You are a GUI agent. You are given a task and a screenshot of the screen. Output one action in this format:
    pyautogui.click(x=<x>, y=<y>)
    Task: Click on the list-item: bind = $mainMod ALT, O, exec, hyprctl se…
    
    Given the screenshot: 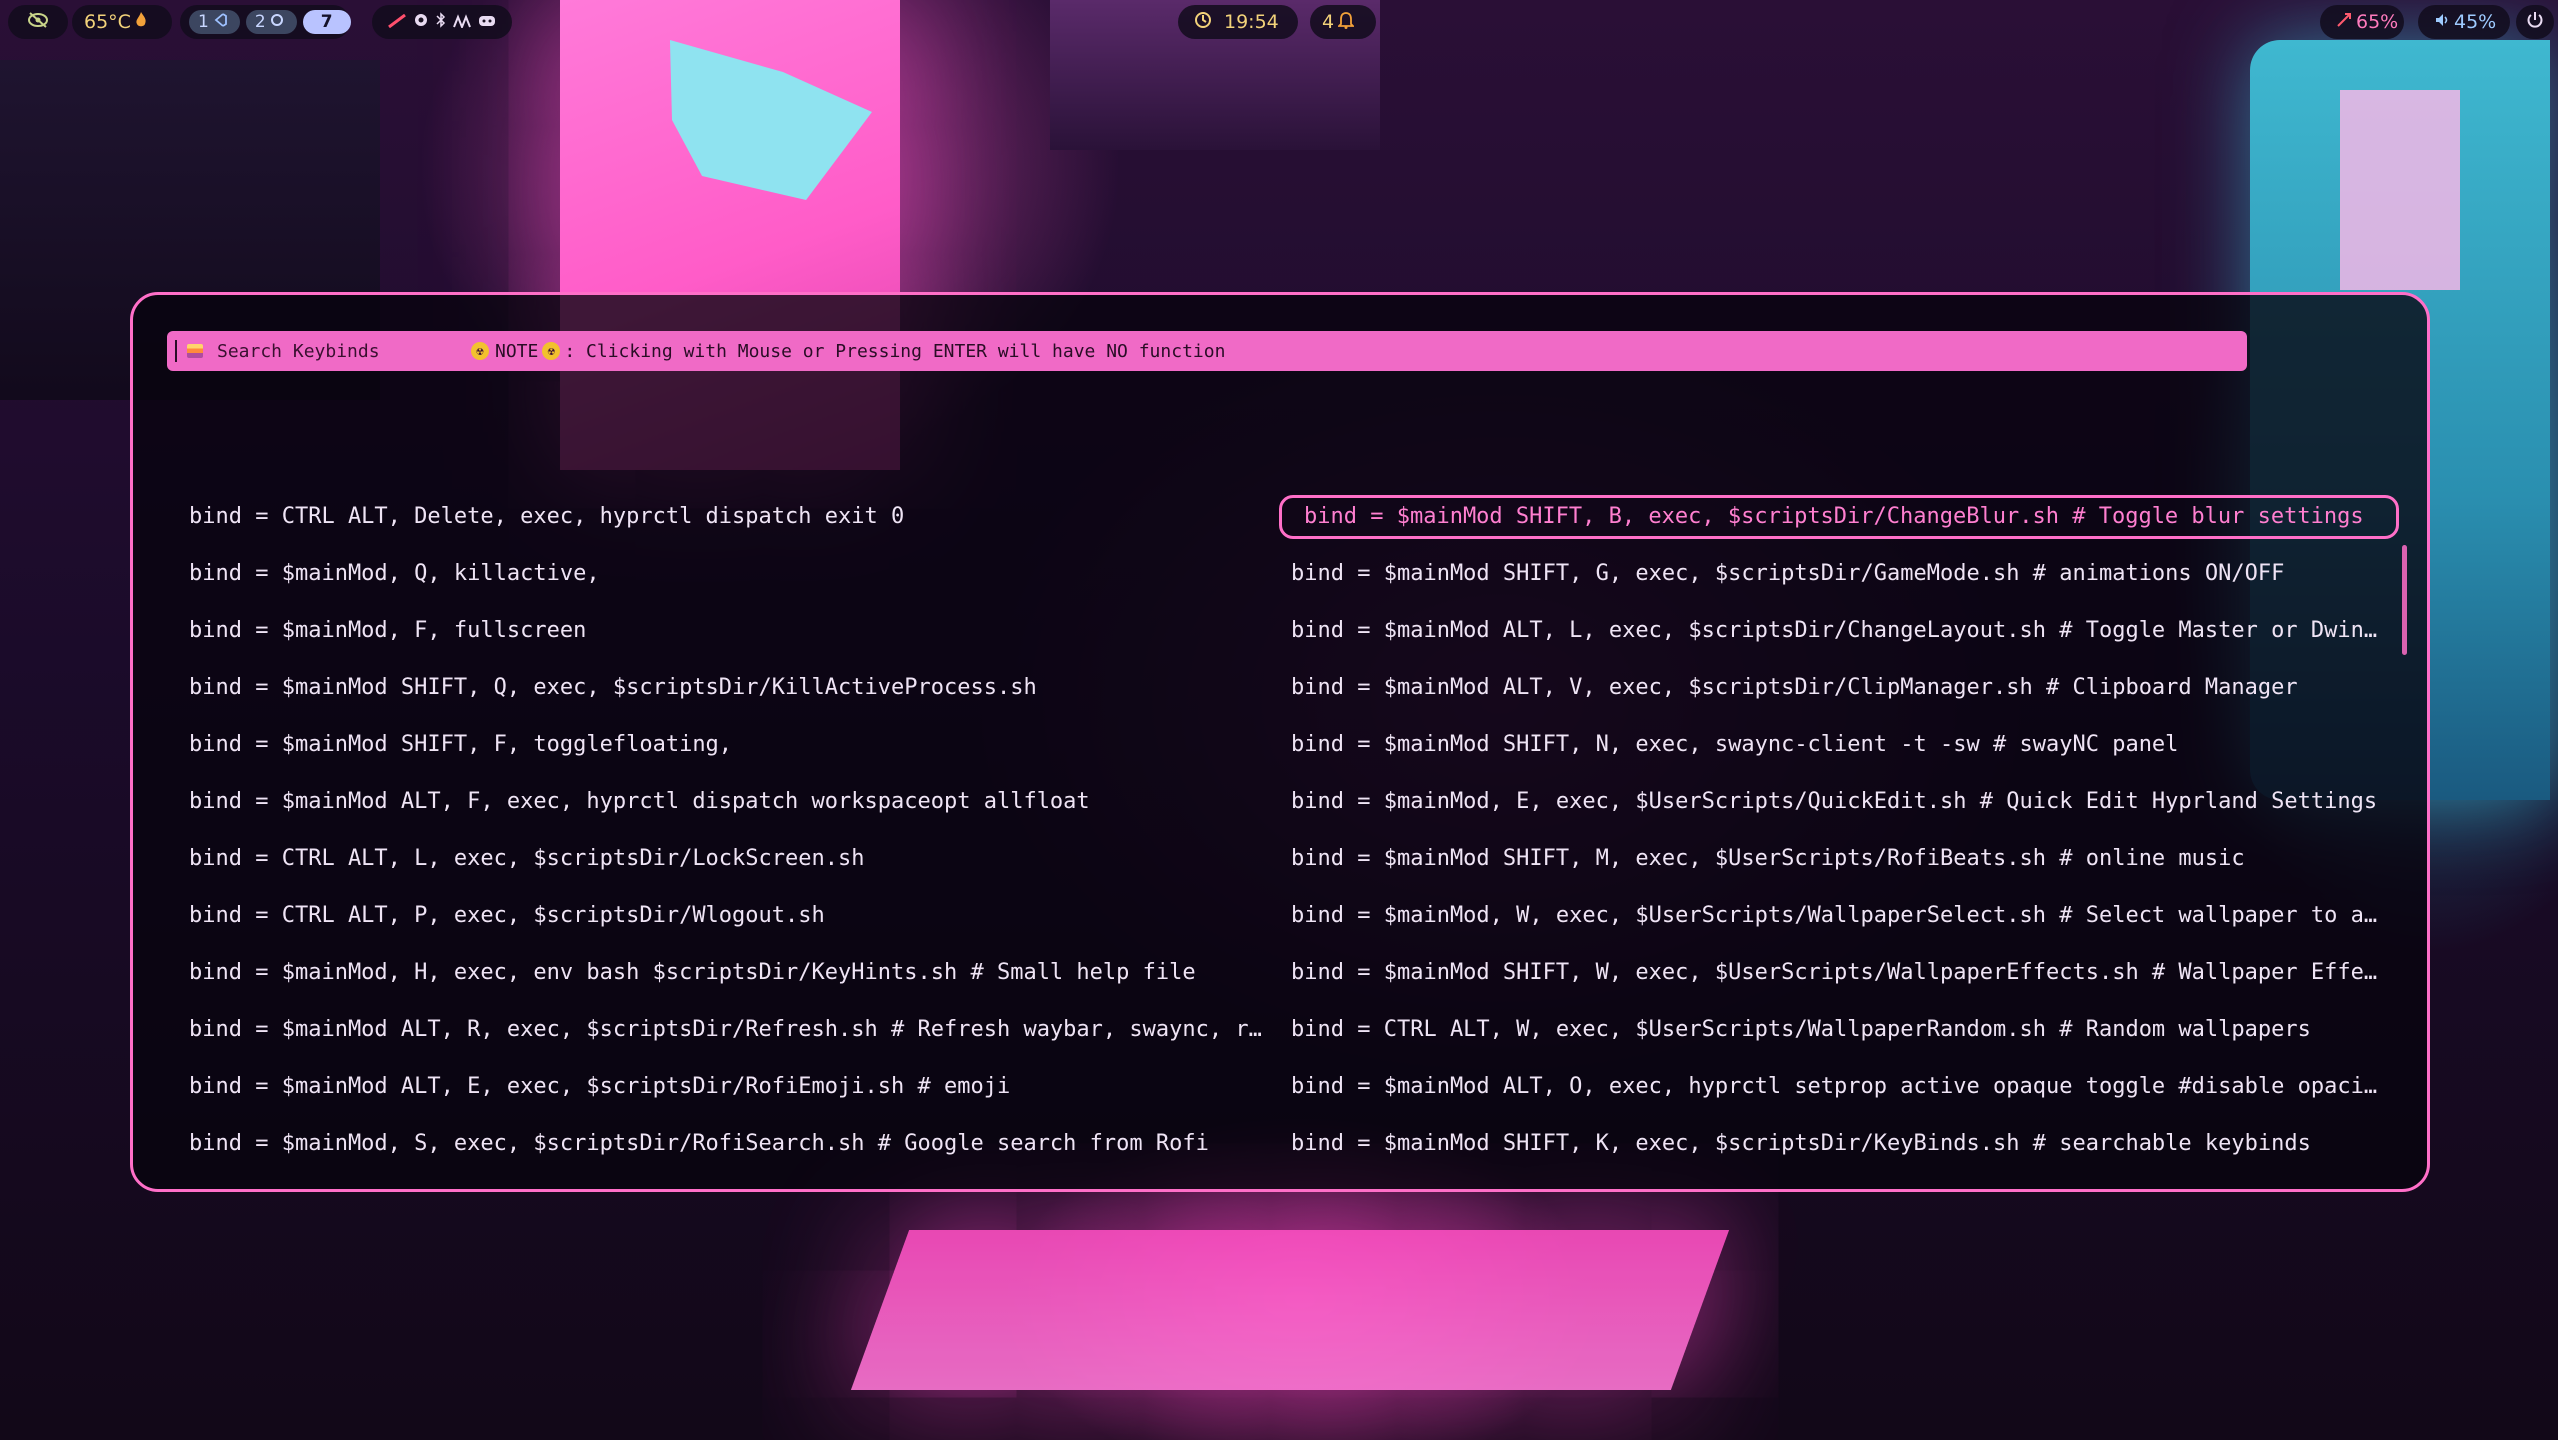 What is the action you would take?
    pyautogui.click(x=1899, y=1087)
    